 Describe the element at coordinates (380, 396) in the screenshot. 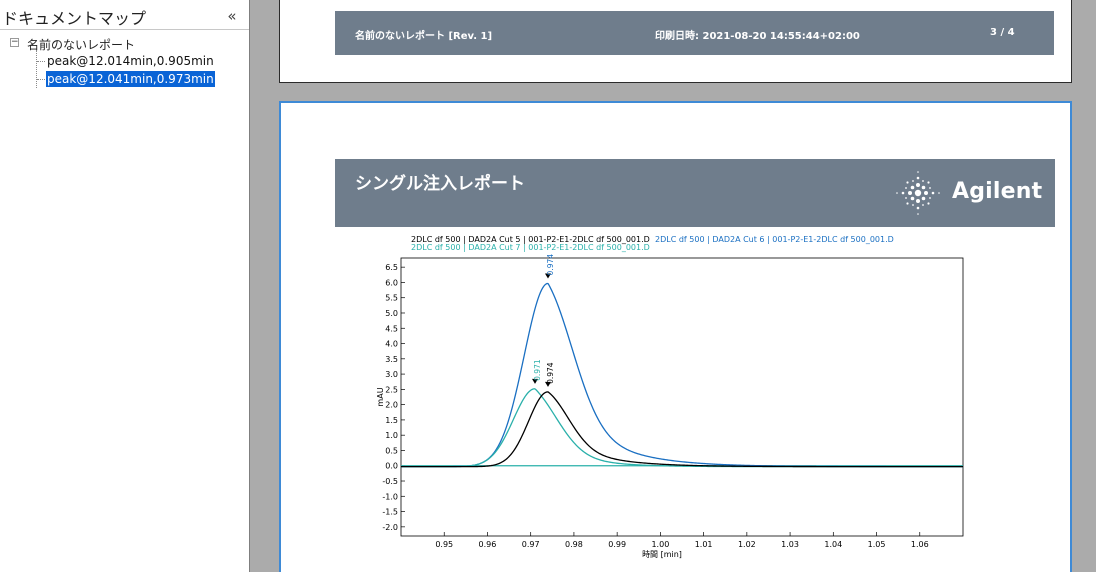

I see `y-axis-label: mAU` at that location.